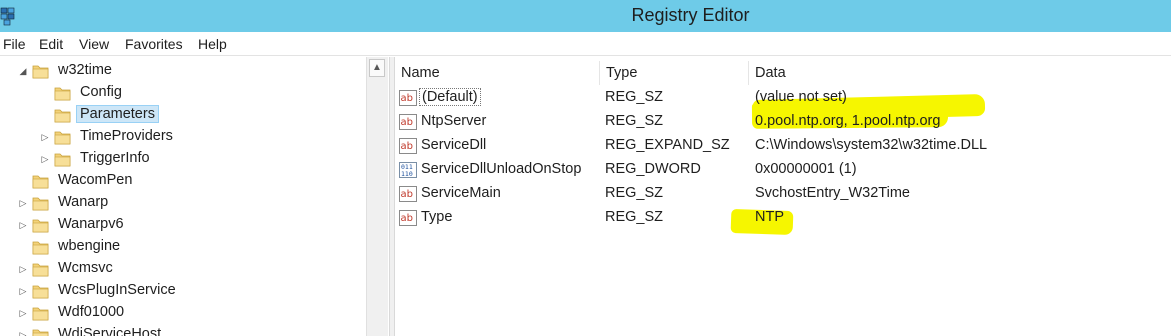  Describe the element at coordinates (85, 268) in the screenshot. I see `tree-item-label: Wcmsvc` at that location.